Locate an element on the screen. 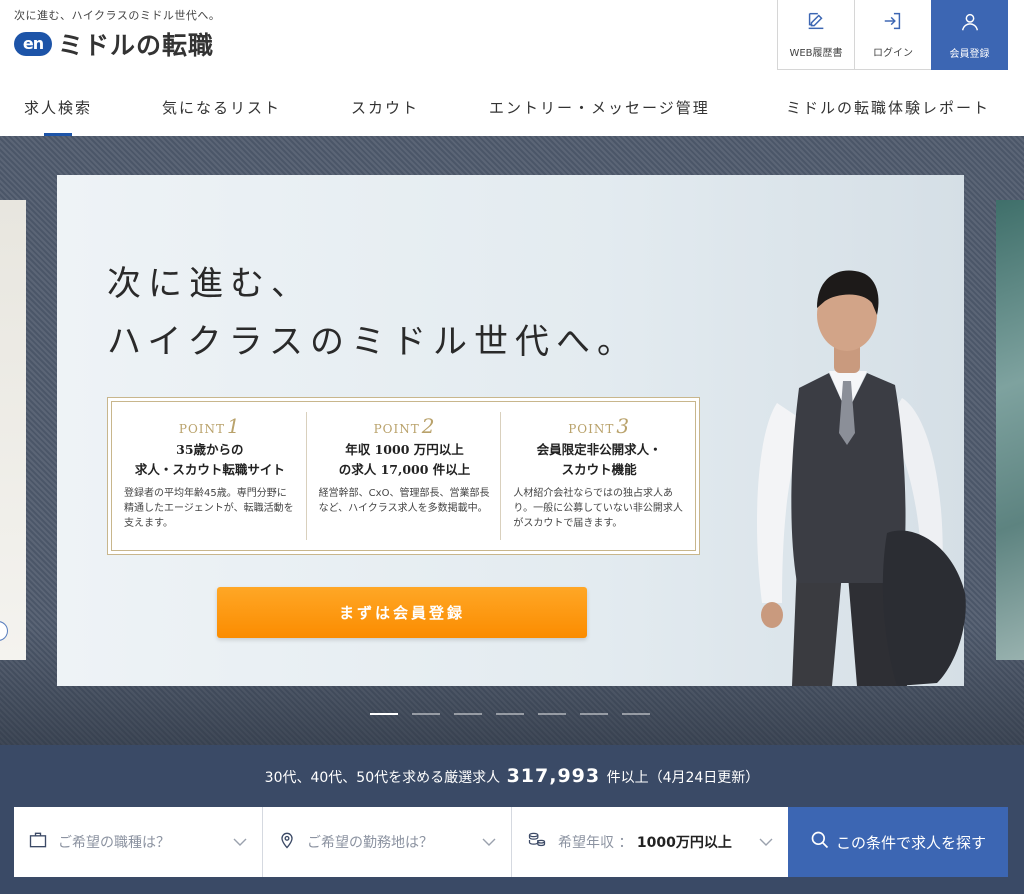 Image resolution: width=1024 pixels, height=894 pixels. briefcase-icon is located at coordinates (38, 842).